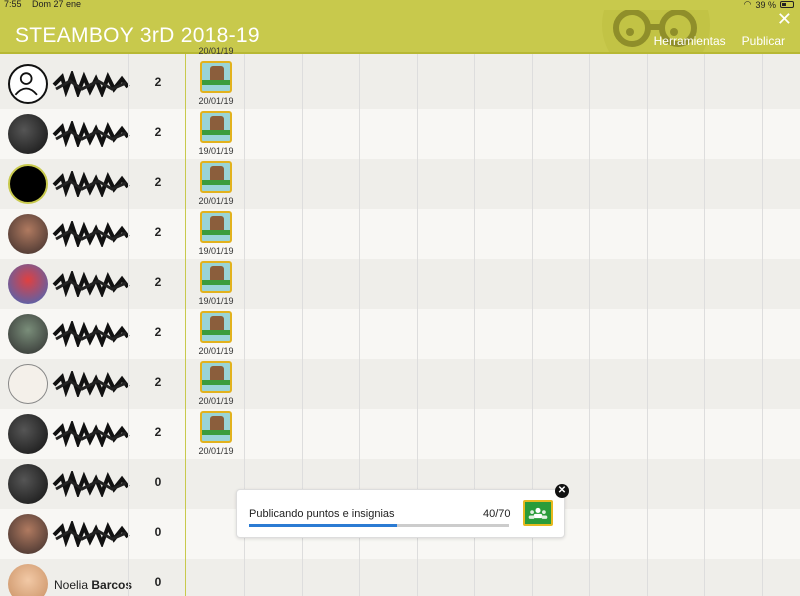 This screenshot has width=800, height=596. Describe the element at coordinates (13, 4) in the screenshot. I see `status-time: 7:55` at that location.